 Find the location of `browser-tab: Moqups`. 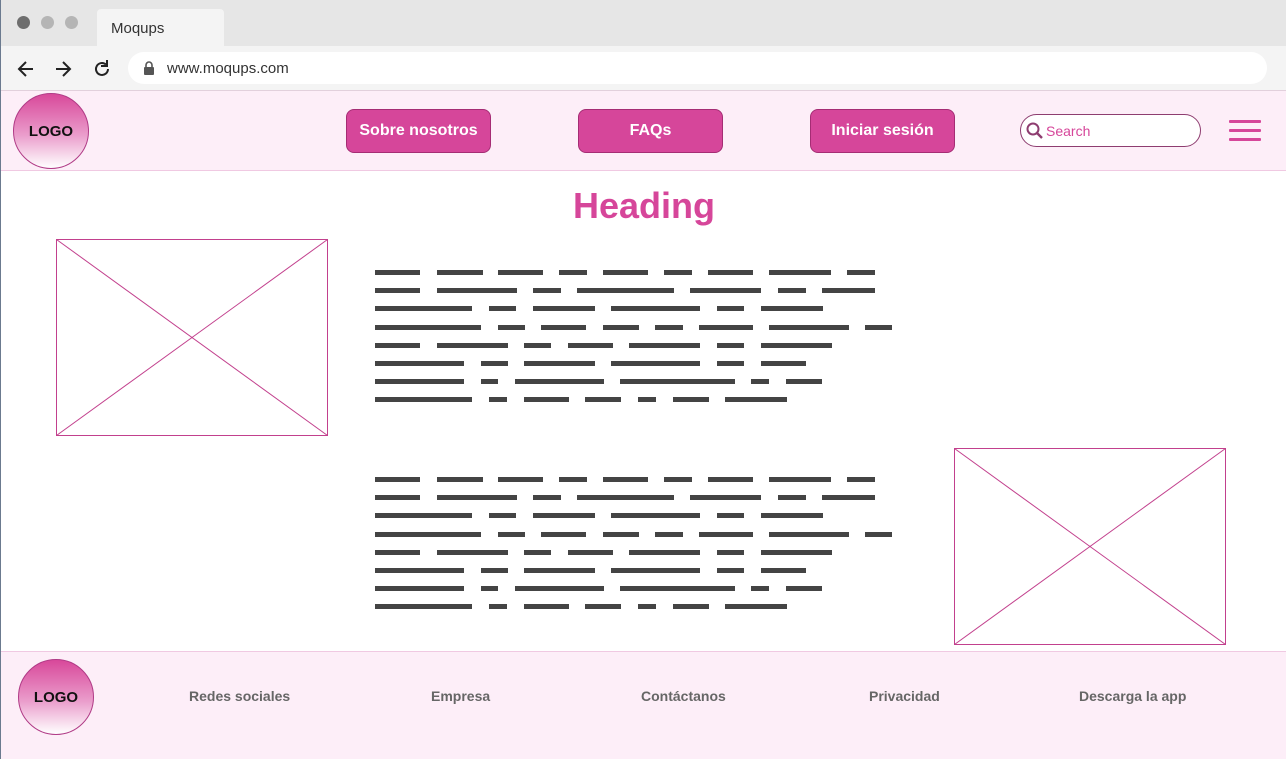

browser-tab: Moqups is located at coordinates (160, 27).